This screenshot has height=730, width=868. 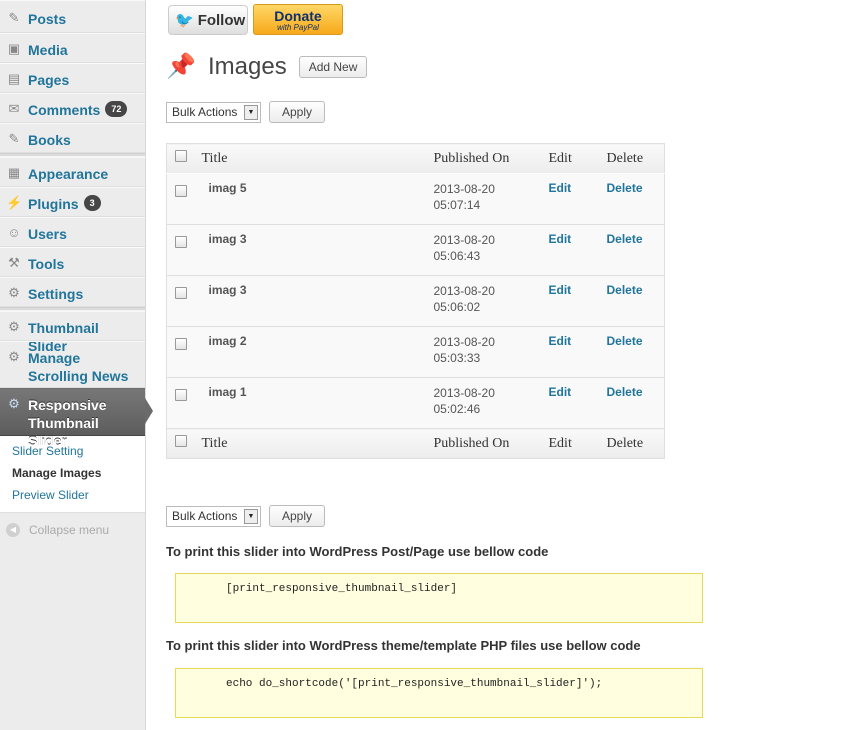 What do you see at coordinates (247, 66) in the screenshot?
I see `page-title: Images` at bounding box center [247, 66].